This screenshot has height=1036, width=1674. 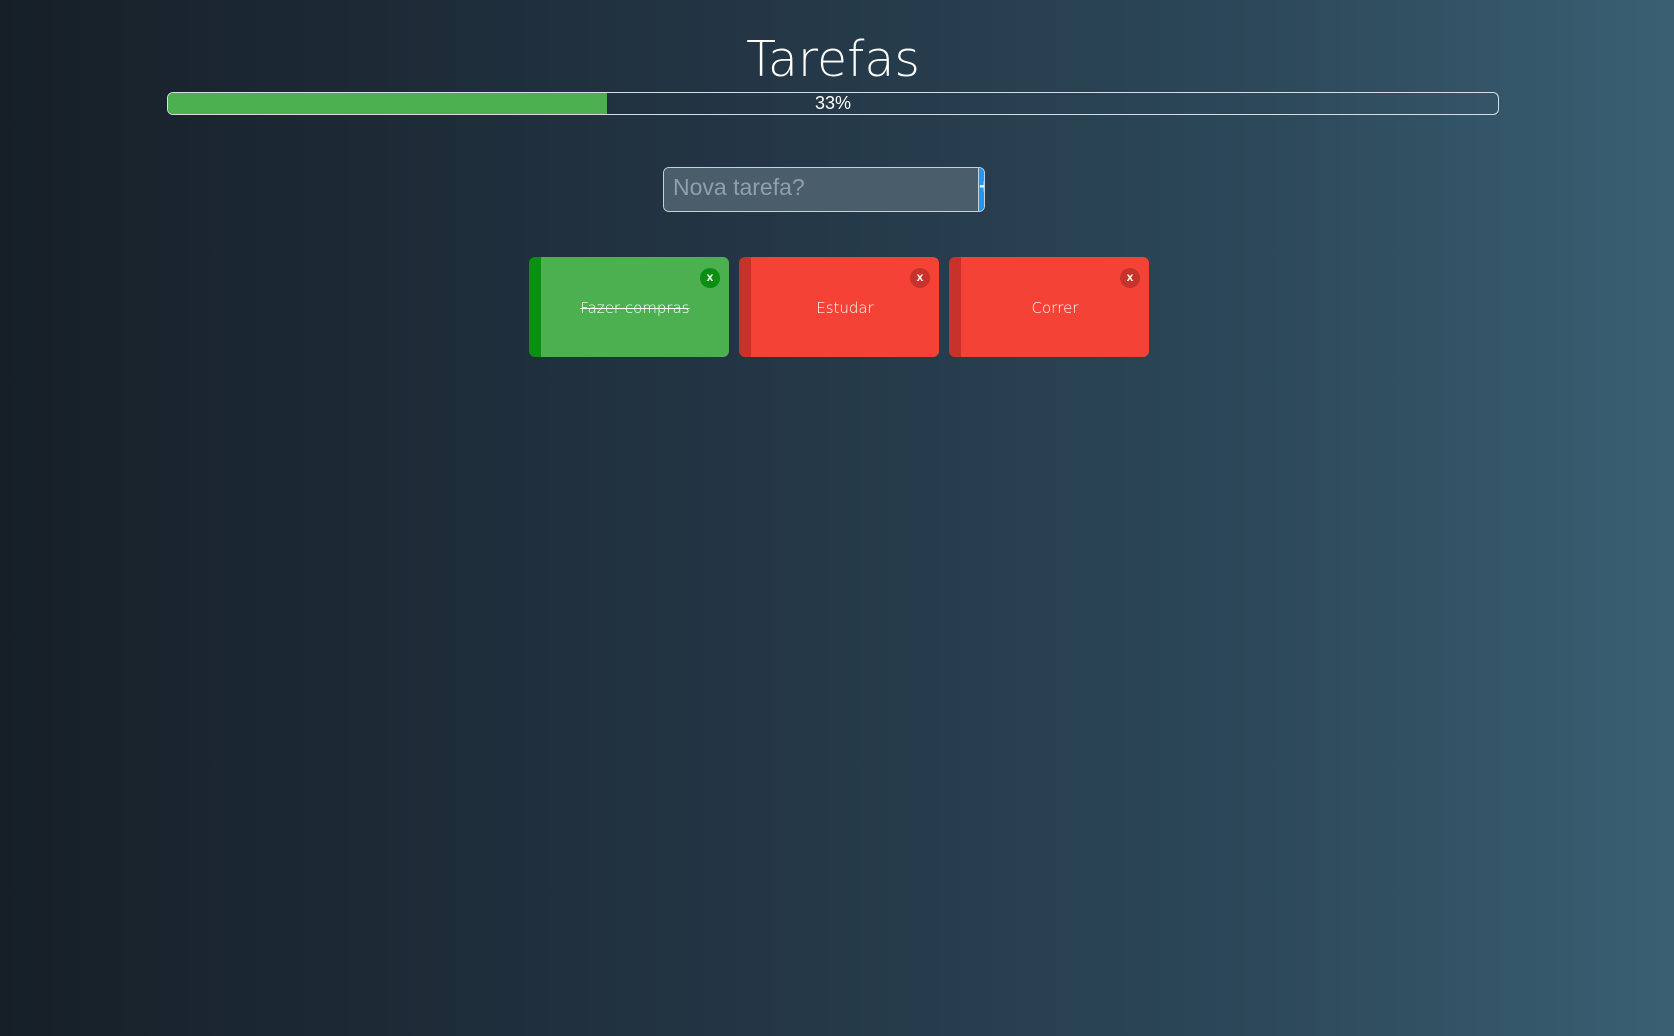 I want to click on task-card-fazer-compras: Fazer compras x, so click(x=629, y=307).